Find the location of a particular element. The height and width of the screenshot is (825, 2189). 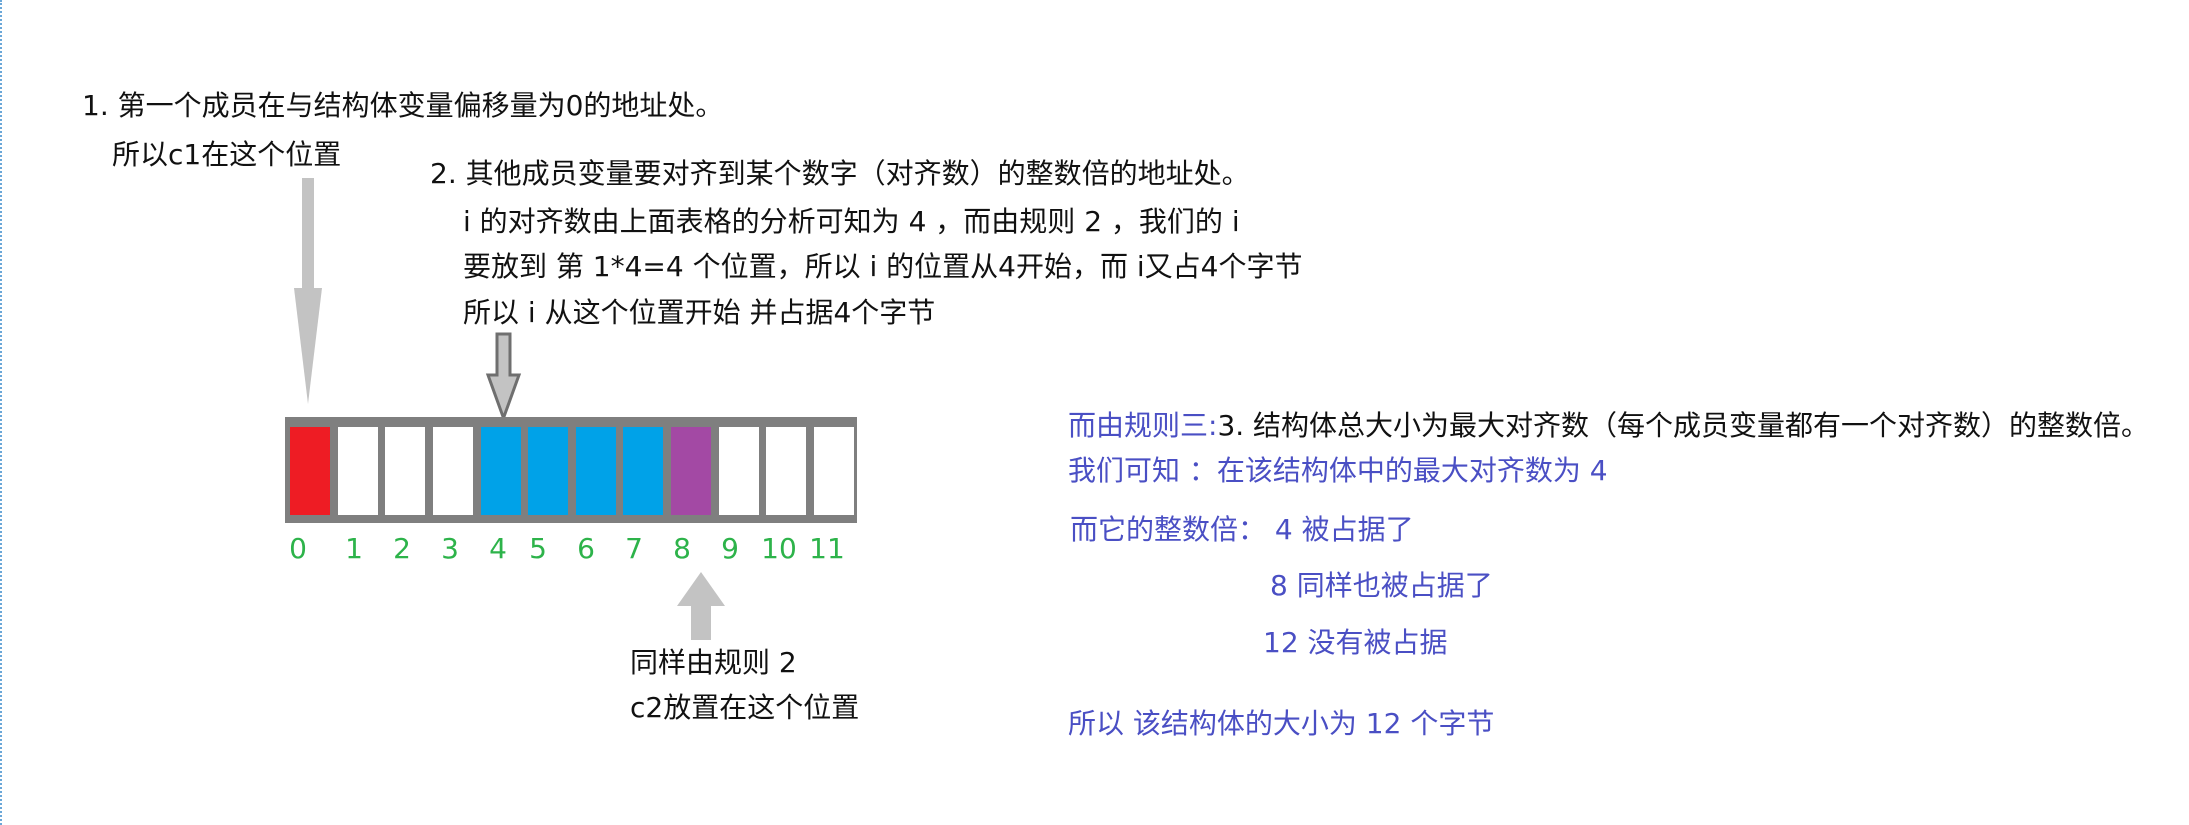

memory-index-3: 3 is located at coordinates (450, 548).